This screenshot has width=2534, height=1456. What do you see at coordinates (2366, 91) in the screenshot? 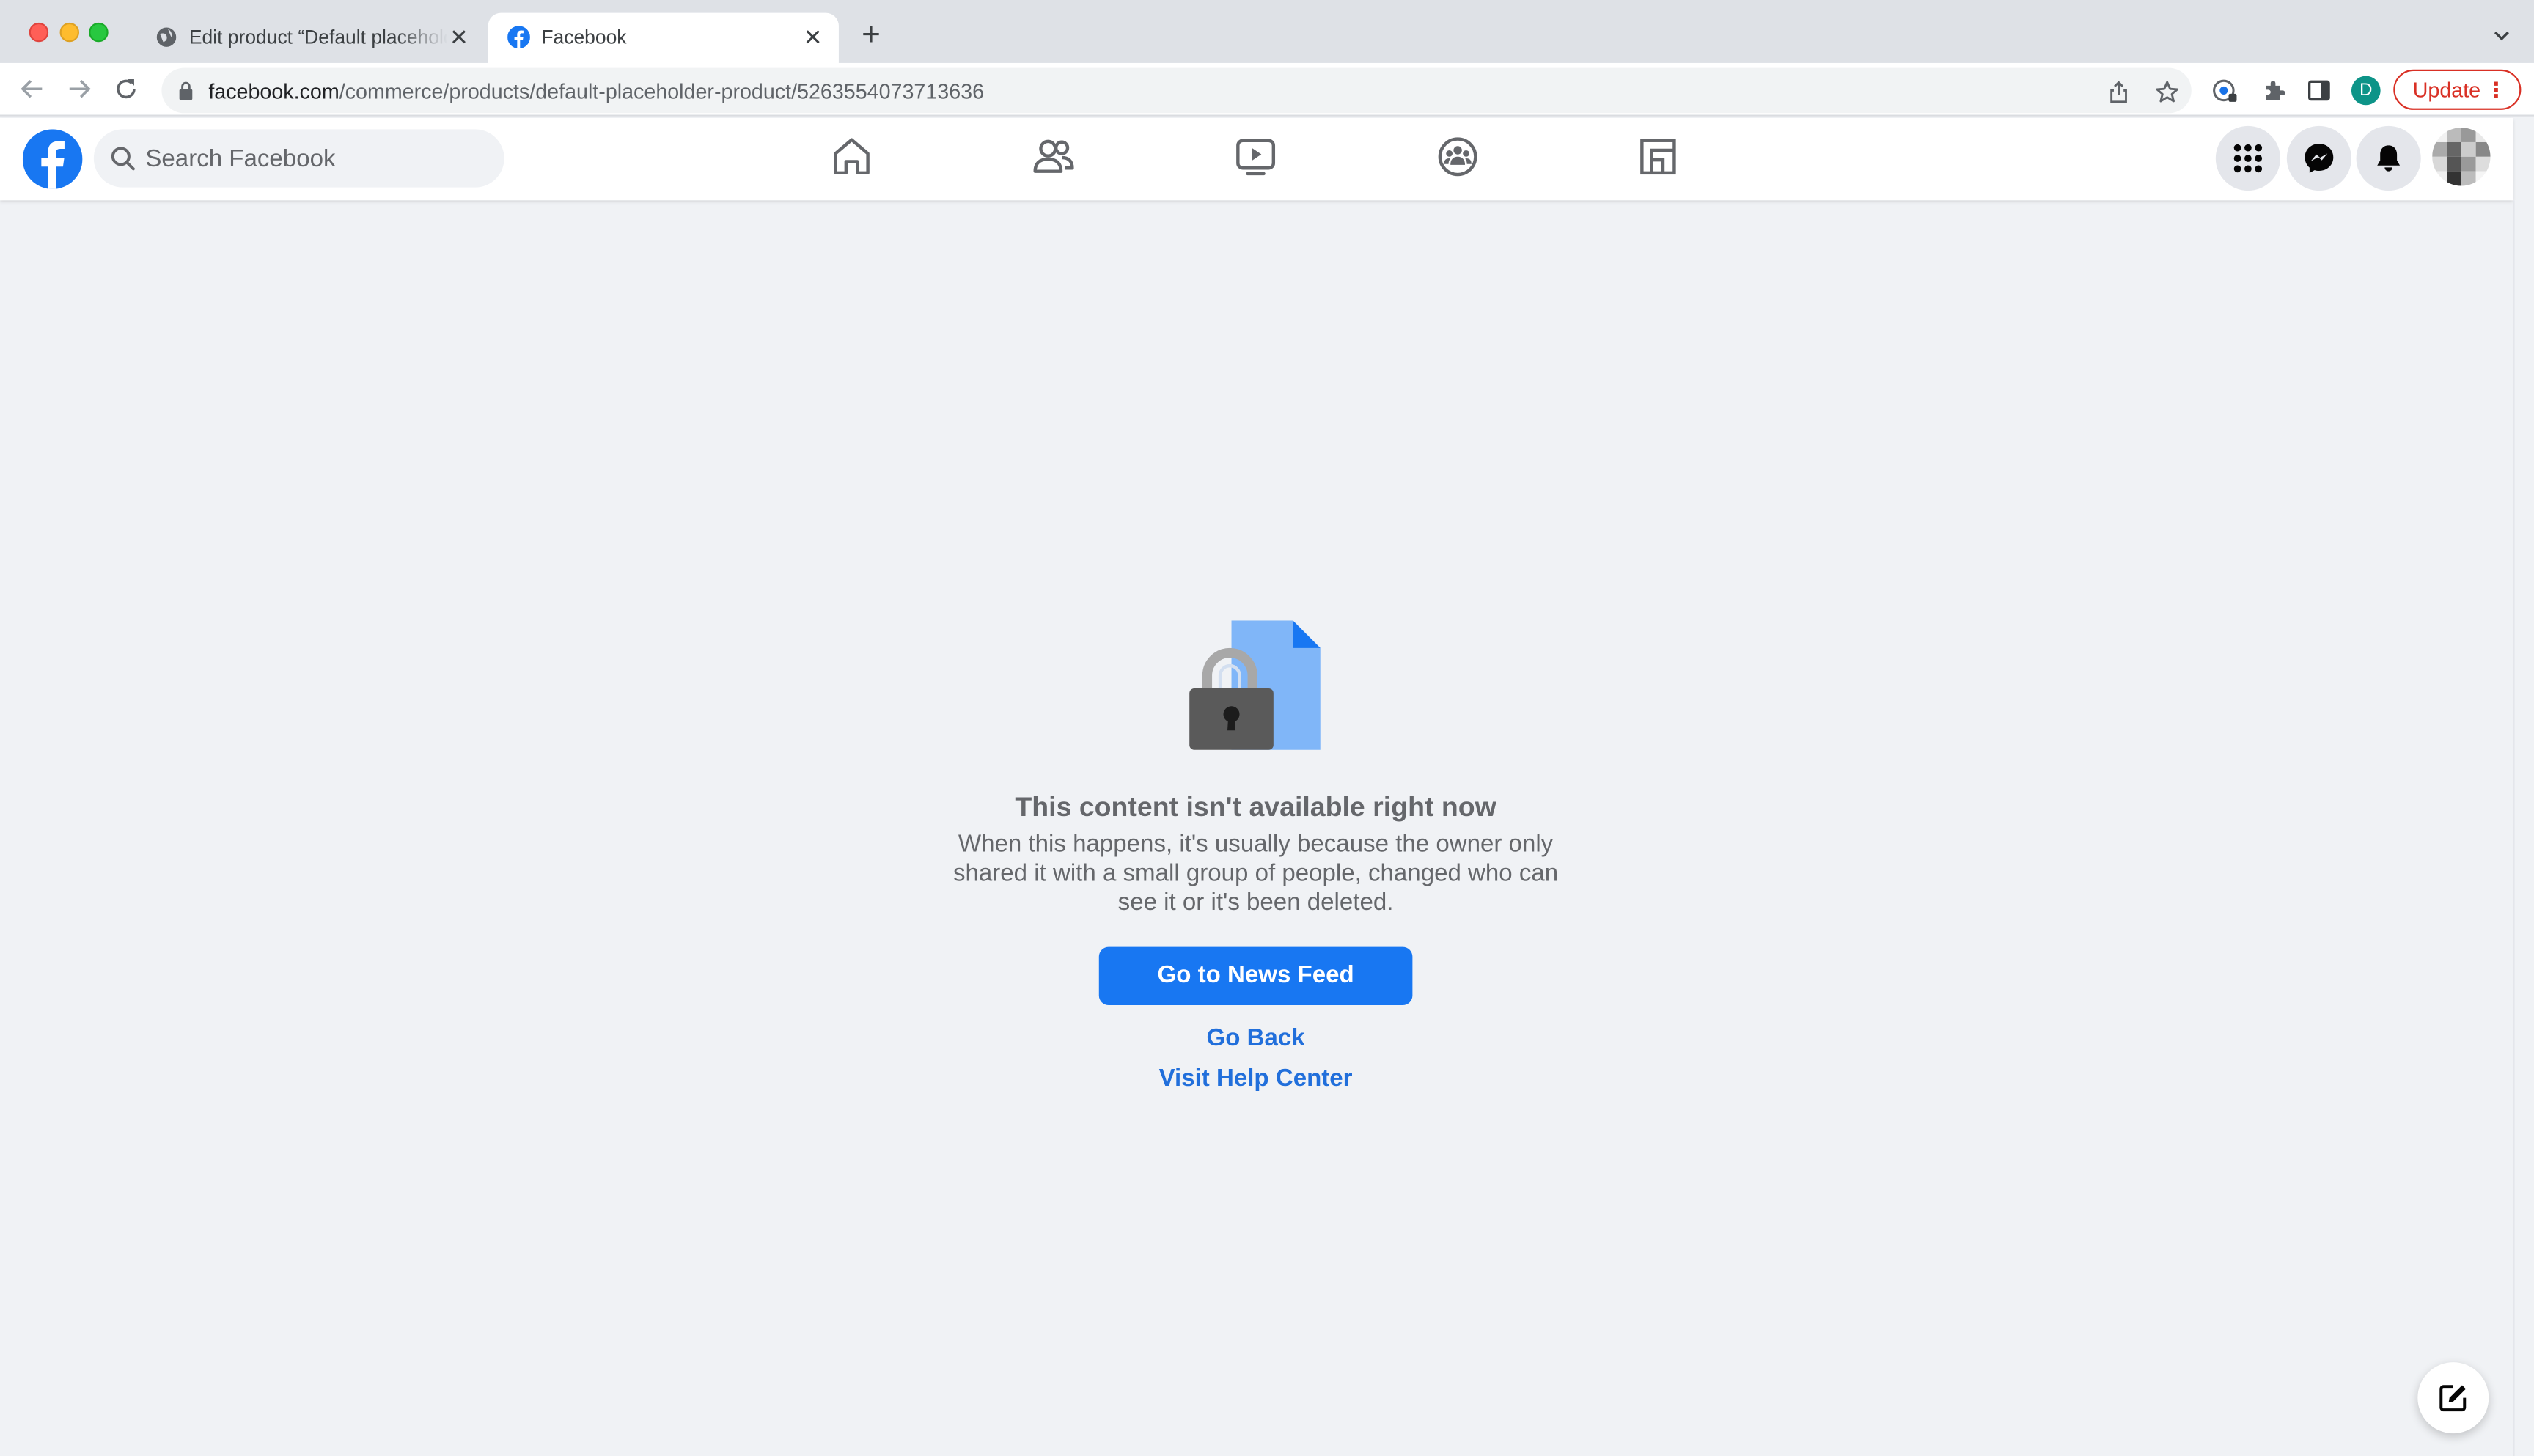
I see `profile-avatar: D` at bounding box center [2366, 91].